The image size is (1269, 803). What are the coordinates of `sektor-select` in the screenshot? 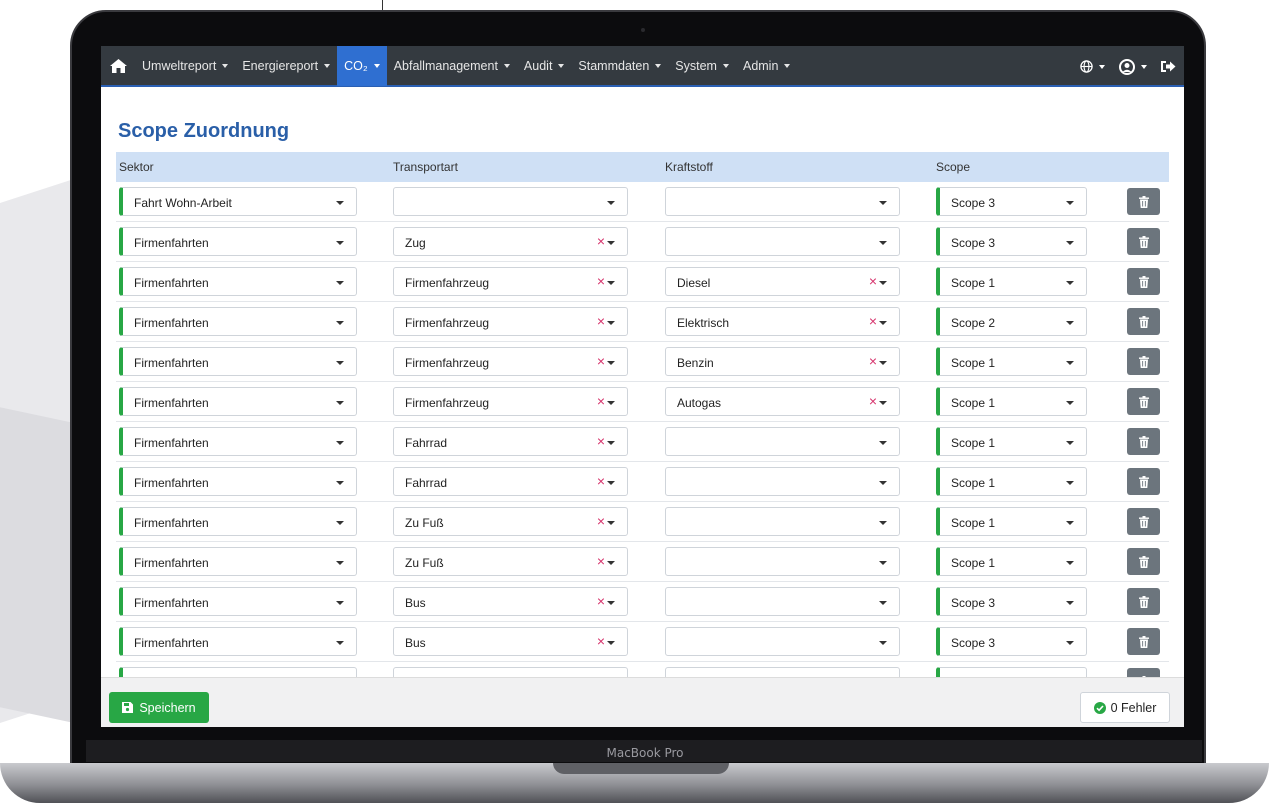 It's located at (238, 672).